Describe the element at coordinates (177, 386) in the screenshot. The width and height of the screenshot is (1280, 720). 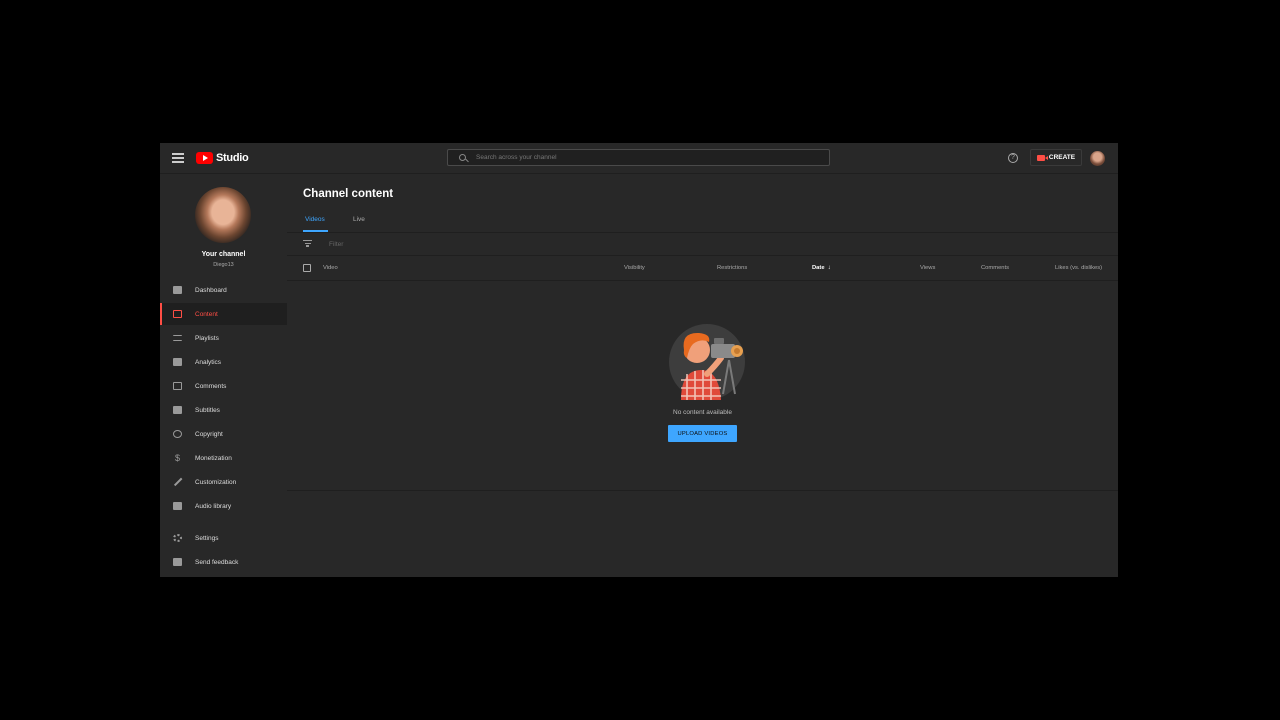
I see `comments-icon` at that location.